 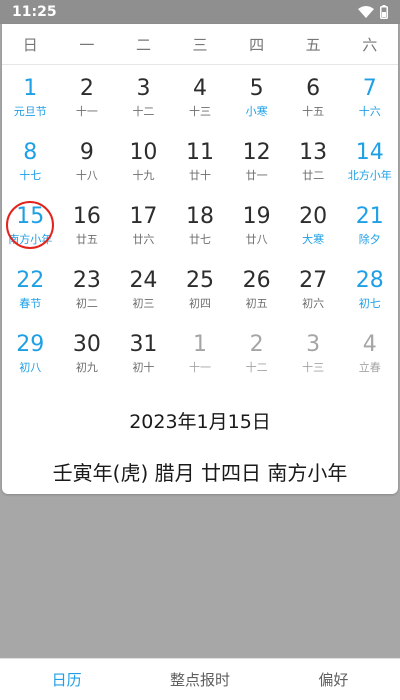 I want to click on day-number: 31, so click(x=143, y=344).